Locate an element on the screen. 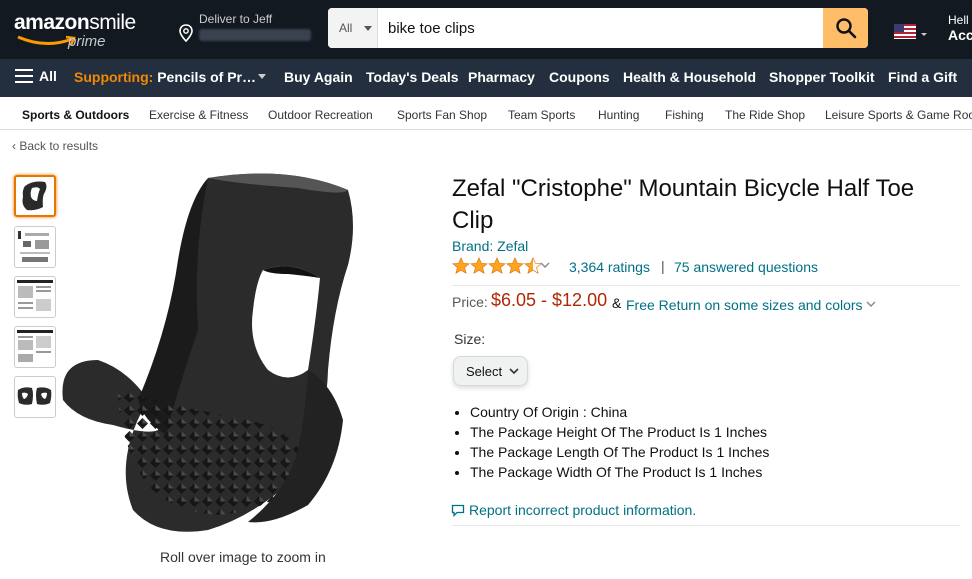 The width and height of the screenshot is (972, 579). manual-thumb-image is located at coordinates (35, 295).